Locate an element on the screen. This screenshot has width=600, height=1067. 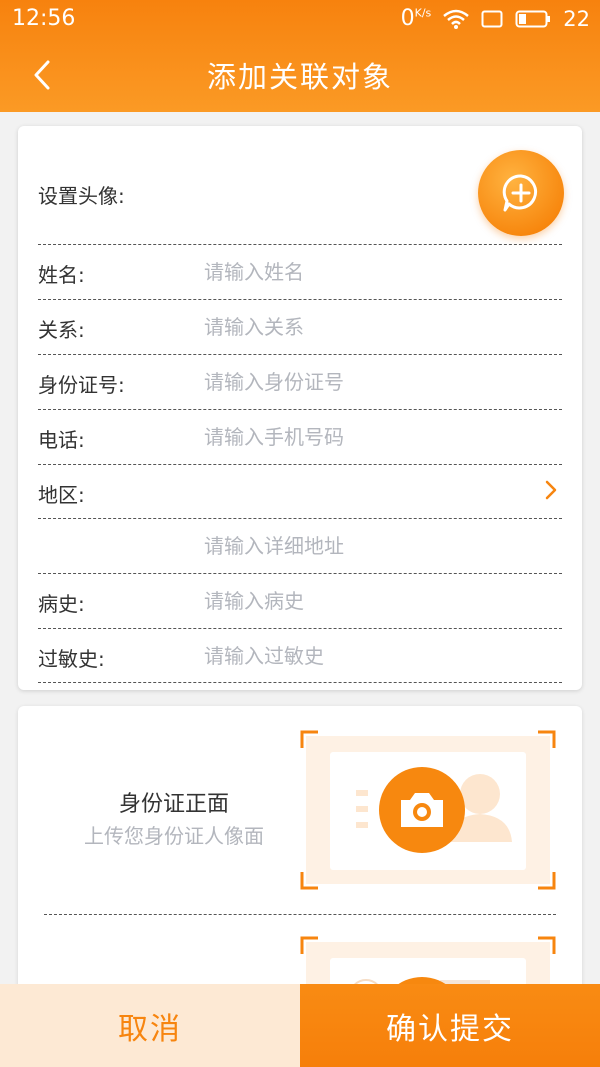
address-input is located at coordinates (374, 546).